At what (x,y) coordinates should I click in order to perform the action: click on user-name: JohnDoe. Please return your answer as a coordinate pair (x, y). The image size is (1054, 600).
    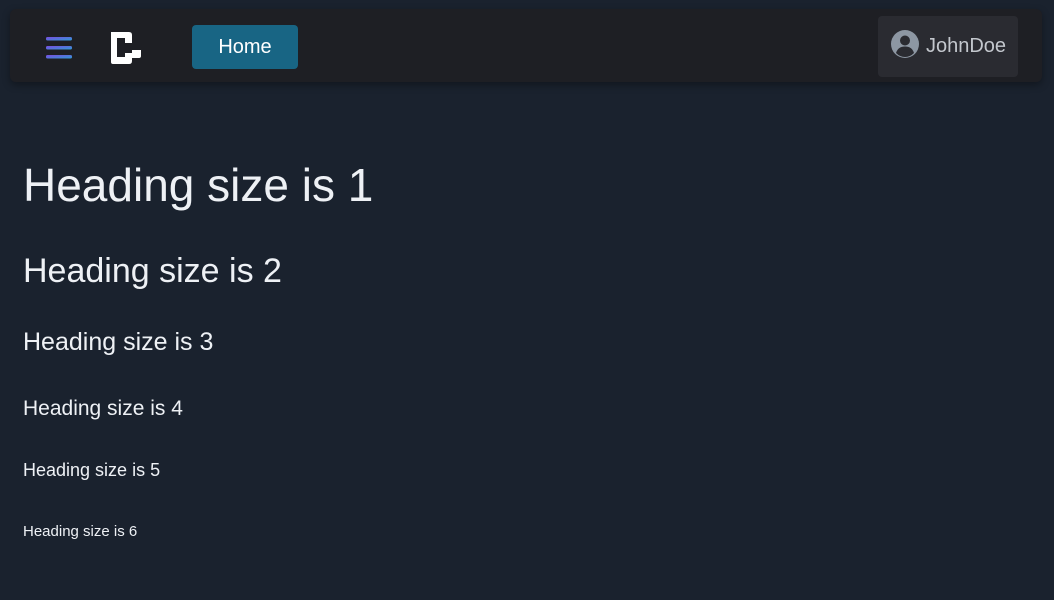
    Looking at the image, I should click on (966, 46).